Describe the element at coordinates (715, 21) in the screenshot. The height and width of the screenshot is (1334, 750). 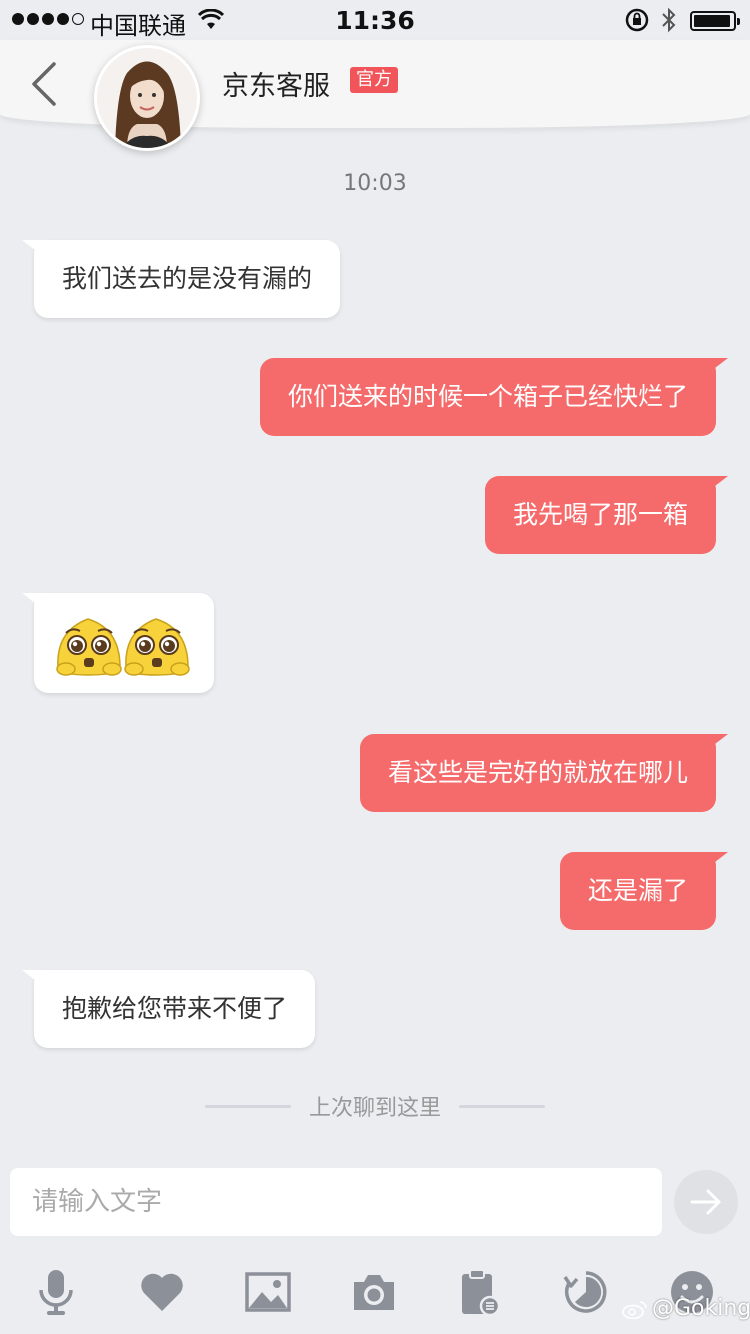
I see `battery-icon` at that location.